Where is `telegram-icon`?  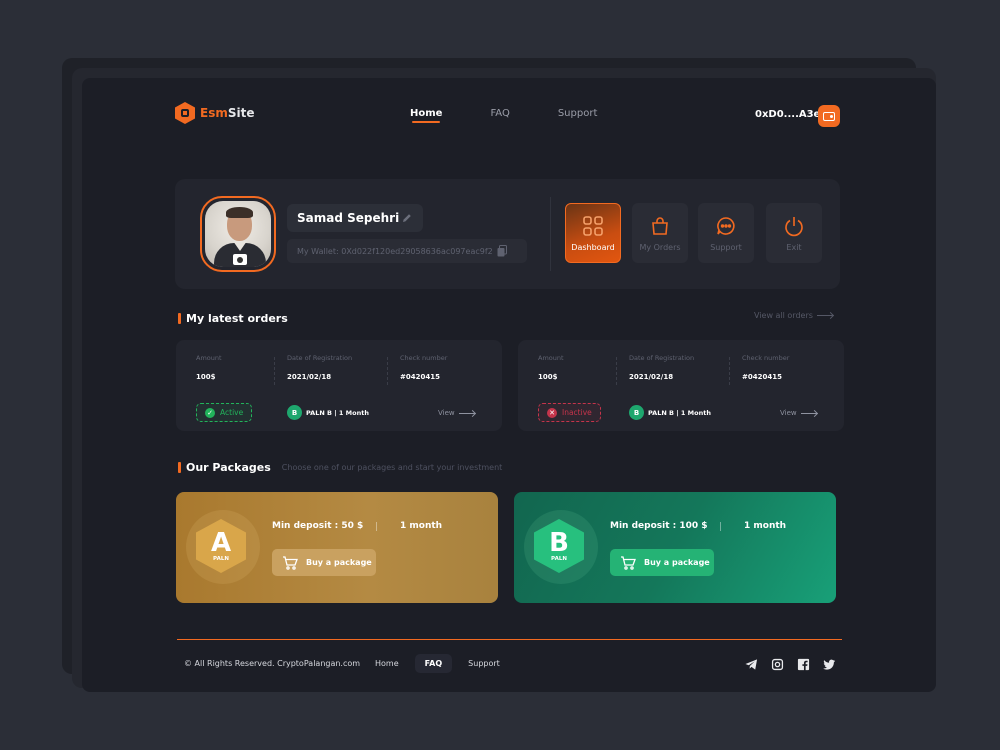
telegram-icon is located at coordinates (751, 664).